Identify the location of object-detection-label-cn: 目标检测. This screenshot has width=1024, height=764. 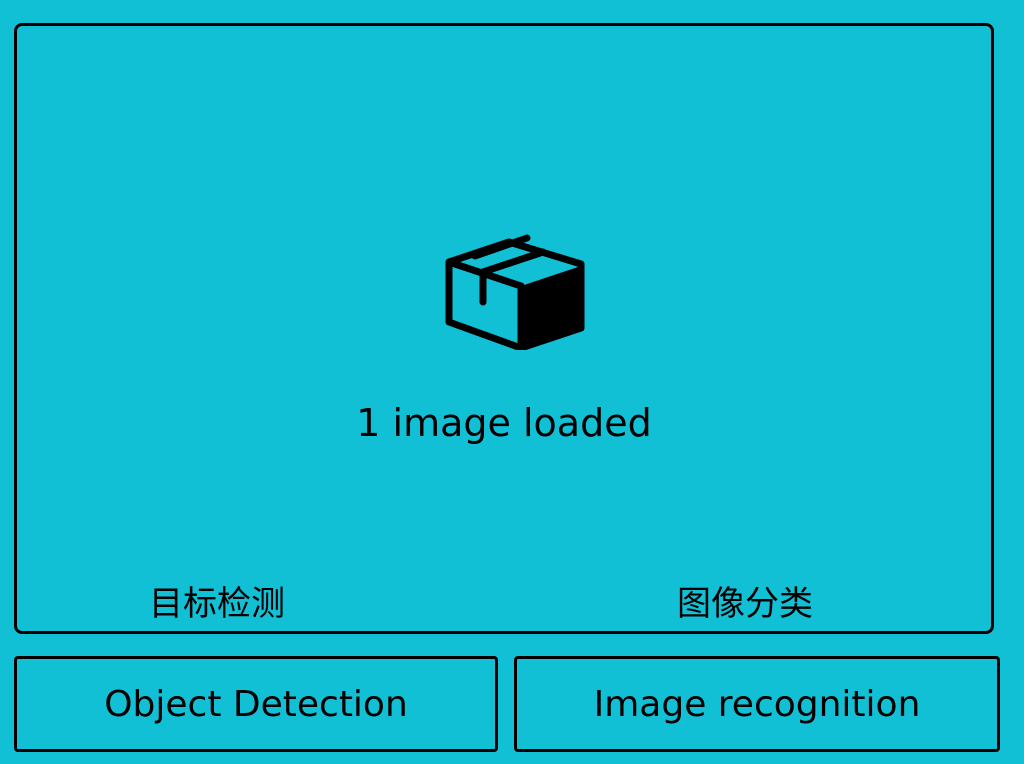
(217, 604).